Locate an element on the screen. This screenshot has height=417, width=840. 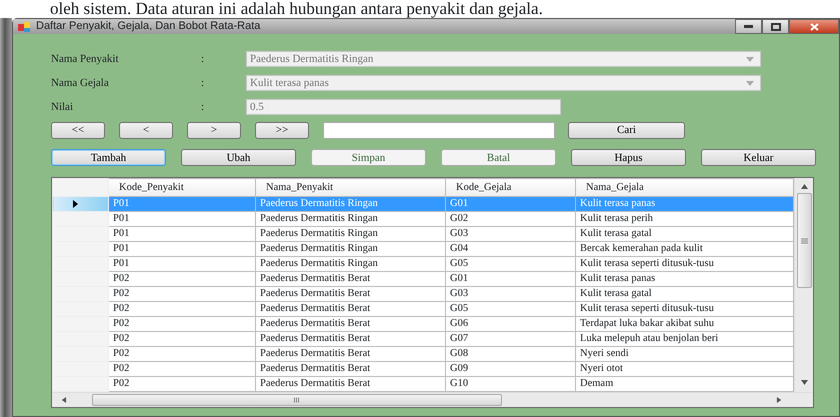
document-text: oleh sistem. Data aturan ini adalah hubungan antara penyakit dan gejala. is located at coordinates (296, 9).